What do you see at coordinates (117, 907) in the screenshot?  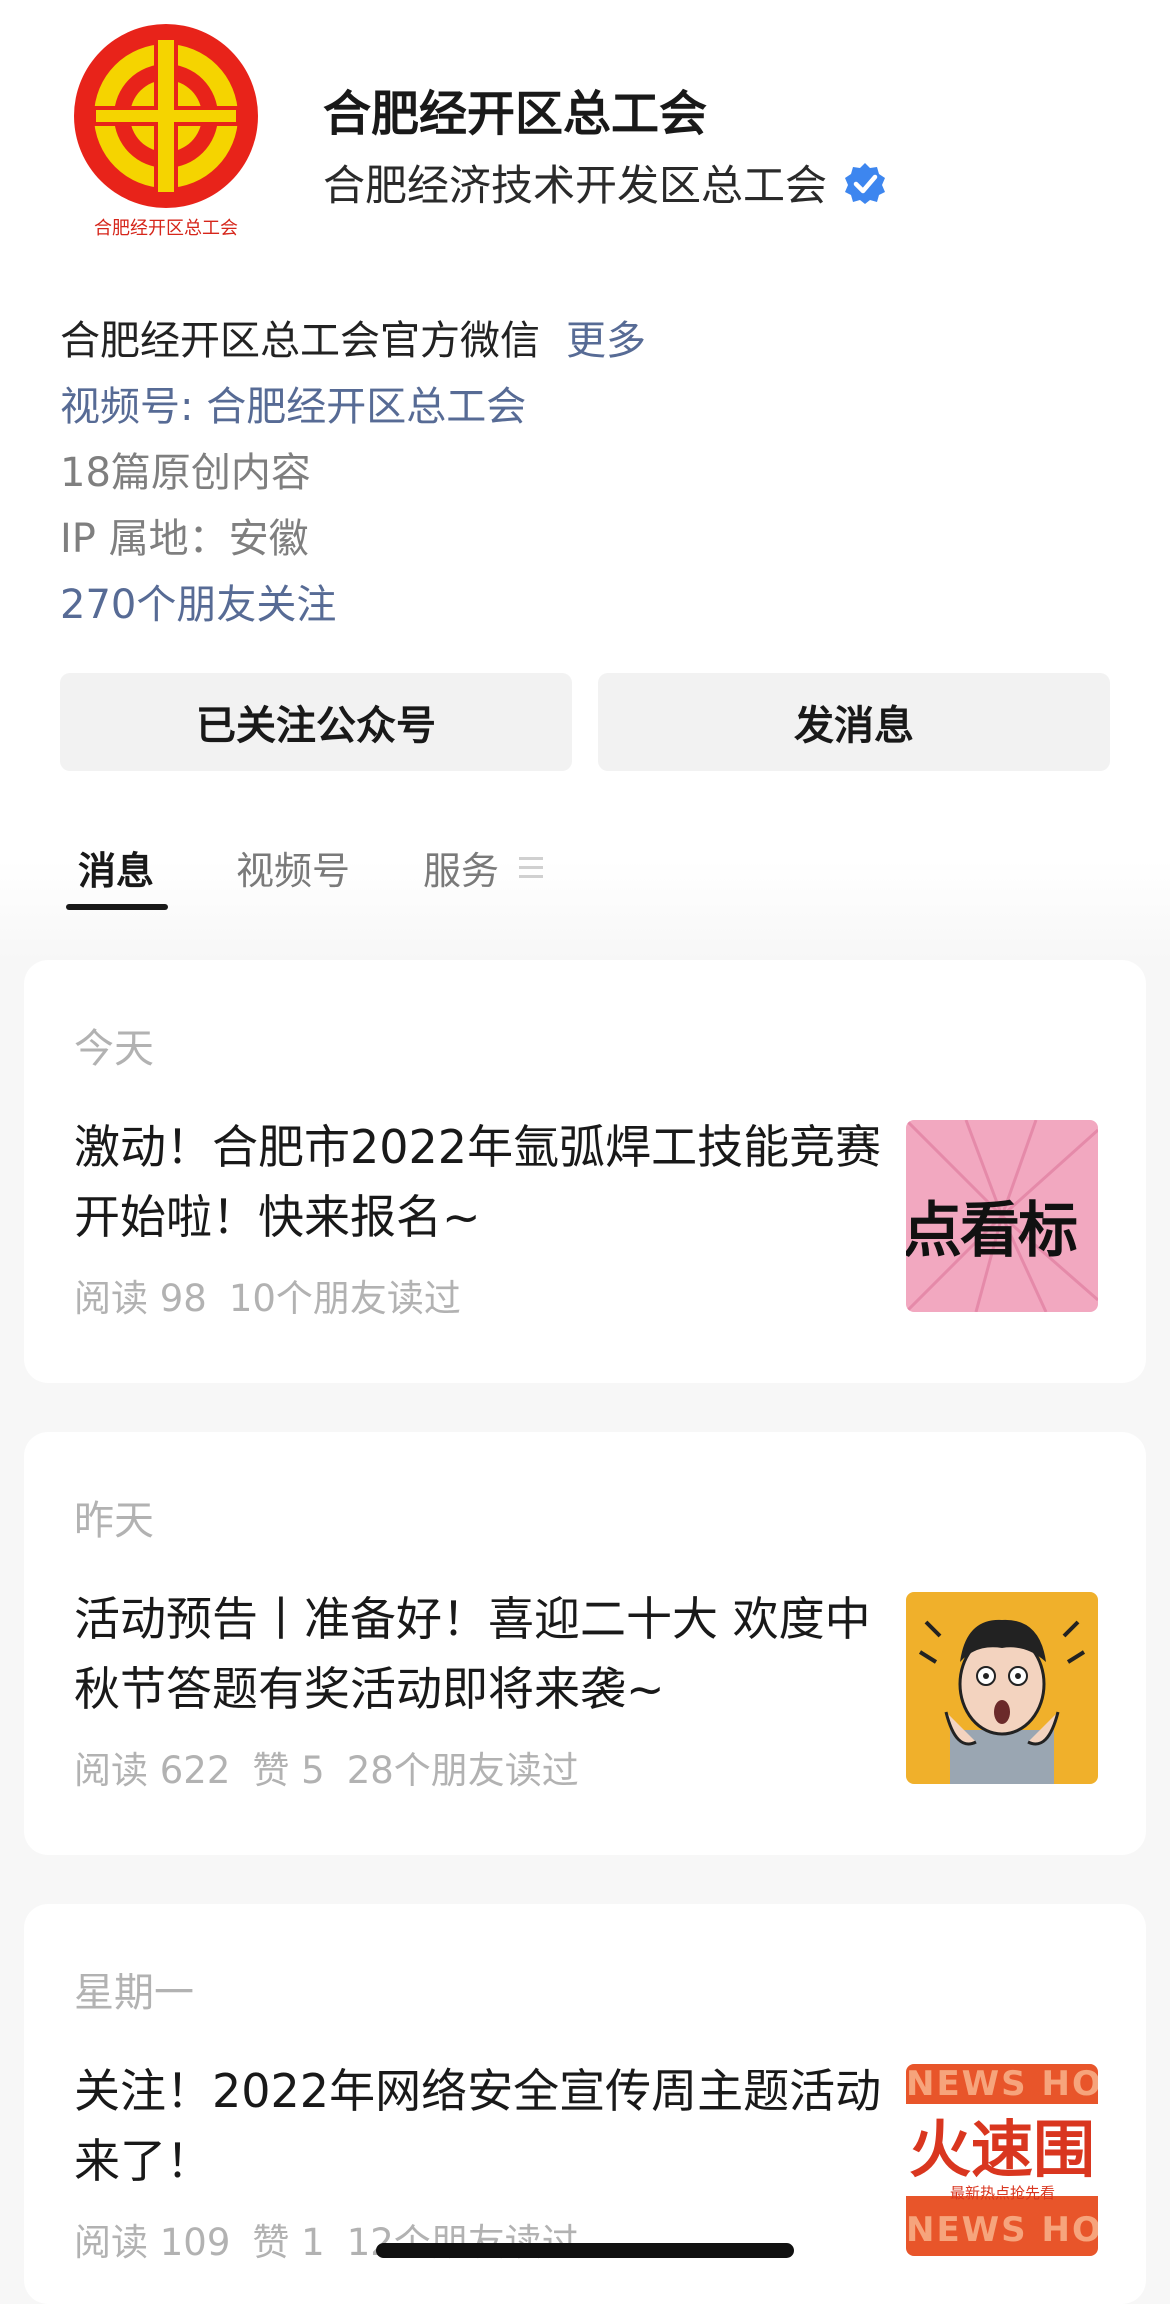 I see `active-tab-indicator` at bounding box center [117, 907].